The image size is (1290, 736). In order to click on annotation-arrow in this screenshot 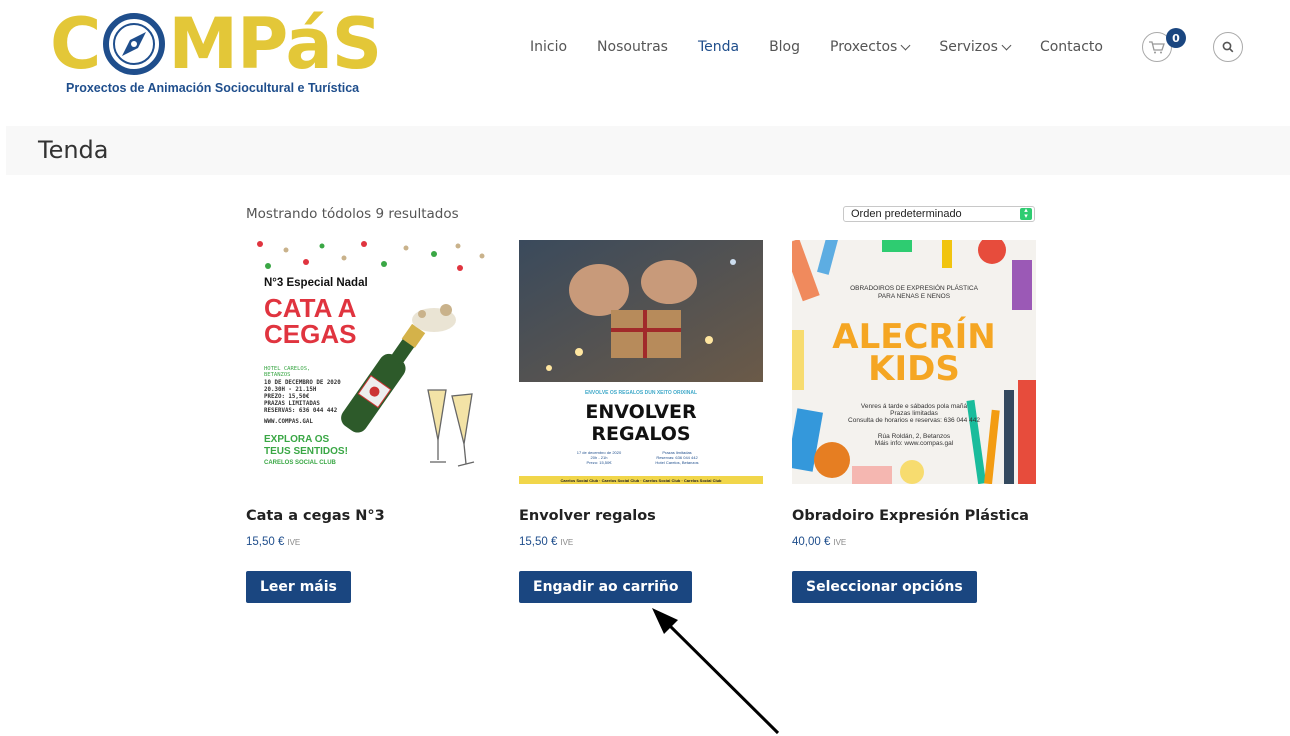, I will do `click(716, 671)`.